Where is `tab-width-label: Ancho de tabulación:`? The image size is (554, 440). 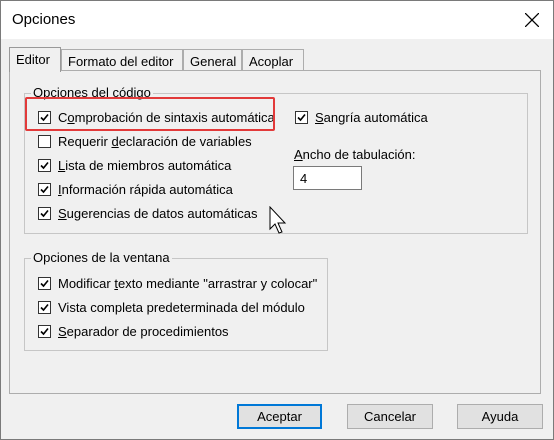 tab-width-label: Ancho de tabulación: is located at coordinates (355, 154).